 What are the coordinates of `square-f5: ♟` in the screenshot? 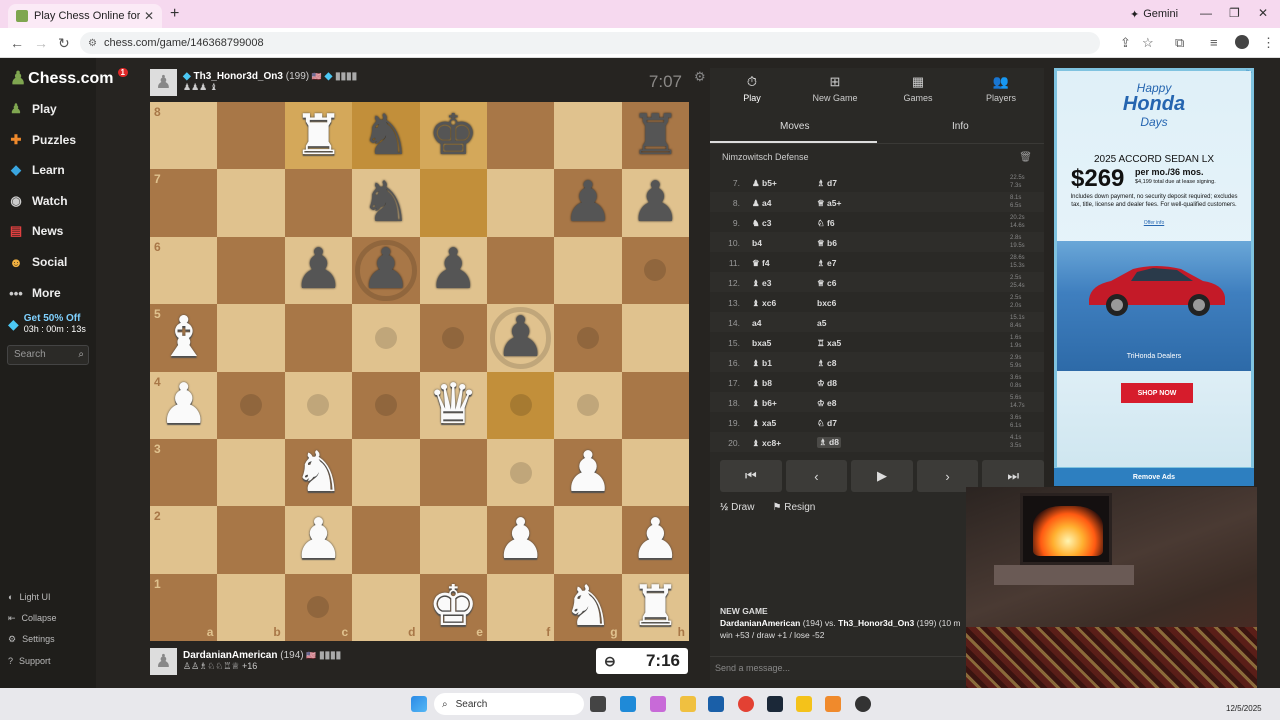 It's located at (520, 338).